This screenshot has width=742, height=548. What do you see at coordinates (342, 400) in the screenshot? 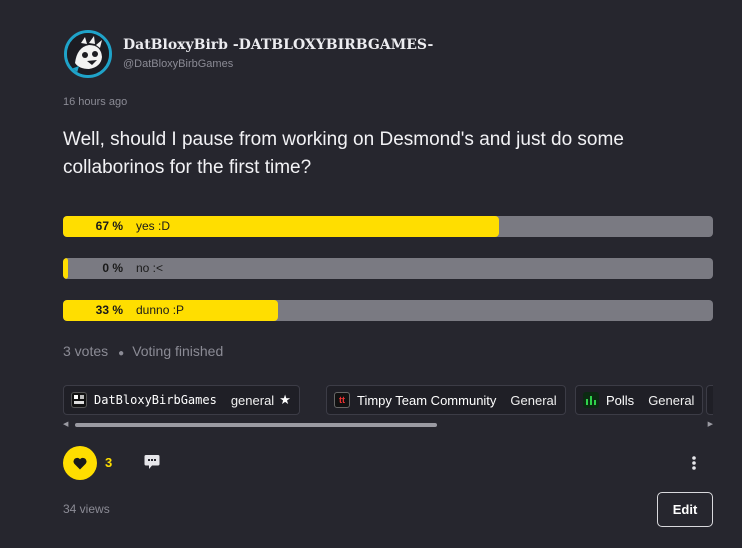
I see `timpy-community-icon: tt` at bounding box center [342, 400].